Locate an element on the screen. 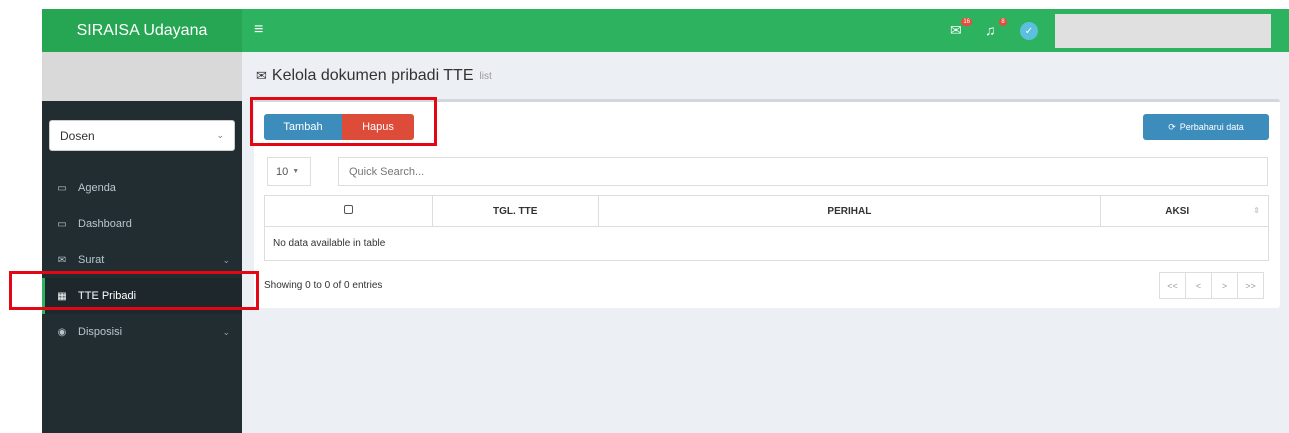 Image resolution: width=1289 pixels, height=433 pixels. next-page-button: > is located at coordinates (1224, 285).